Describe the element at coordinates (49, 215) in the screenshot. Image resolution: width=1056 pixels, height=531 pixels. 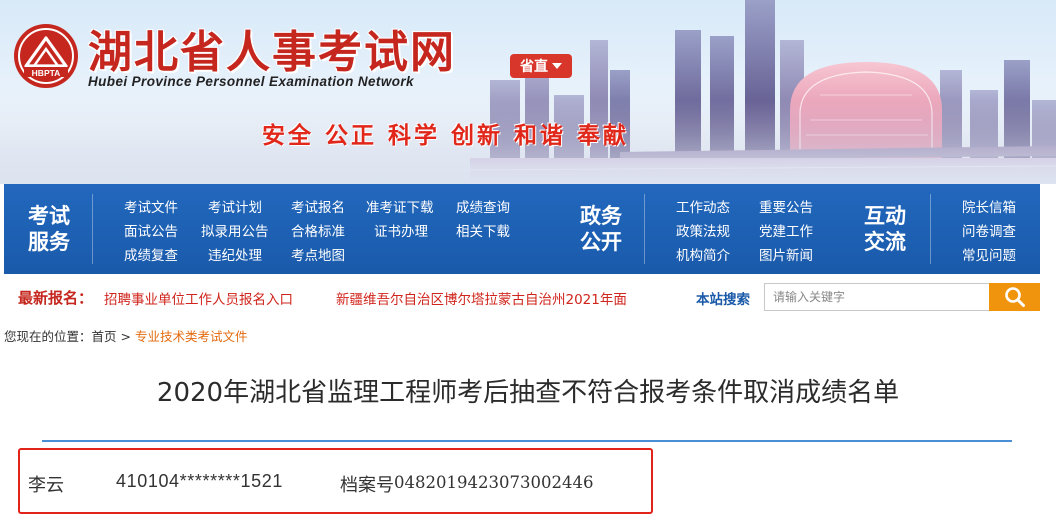
I see `nav-group-title-line: 考试` at that location.